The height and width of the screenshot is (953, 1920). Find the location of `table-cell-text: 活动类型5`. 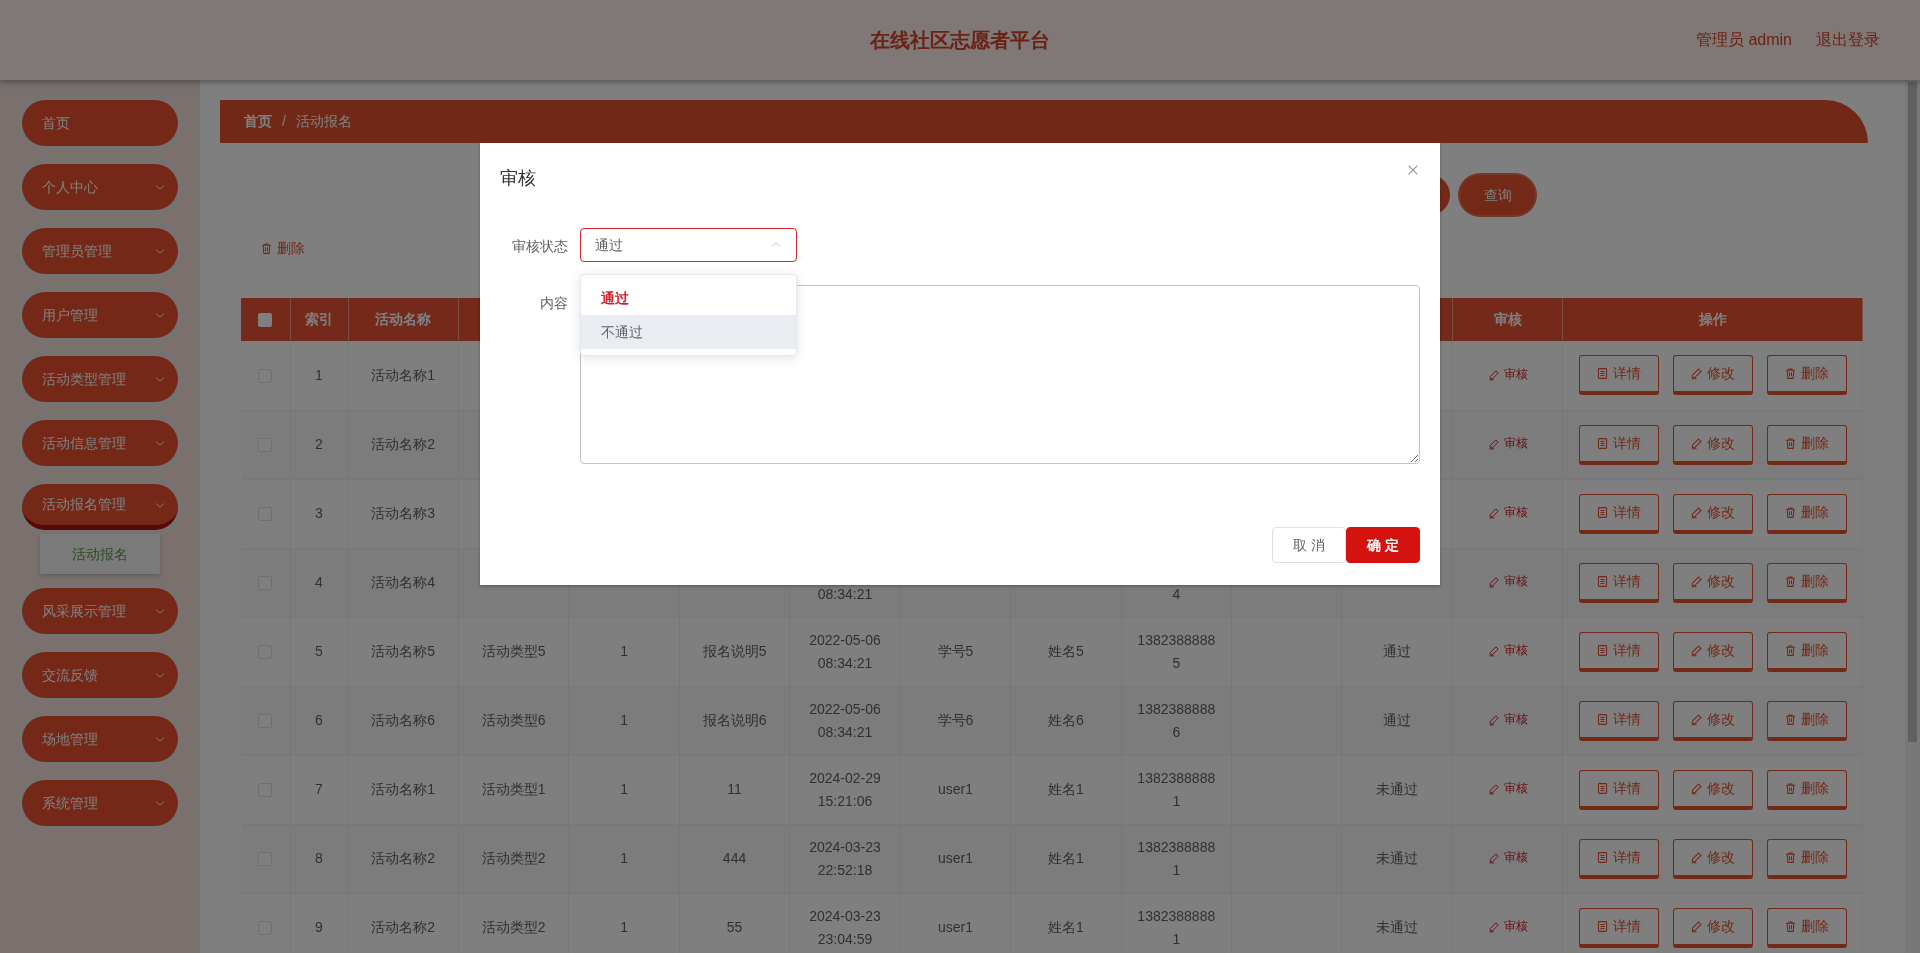

table-cell-text: 活动类型5 is located at coordinates (513, 651).